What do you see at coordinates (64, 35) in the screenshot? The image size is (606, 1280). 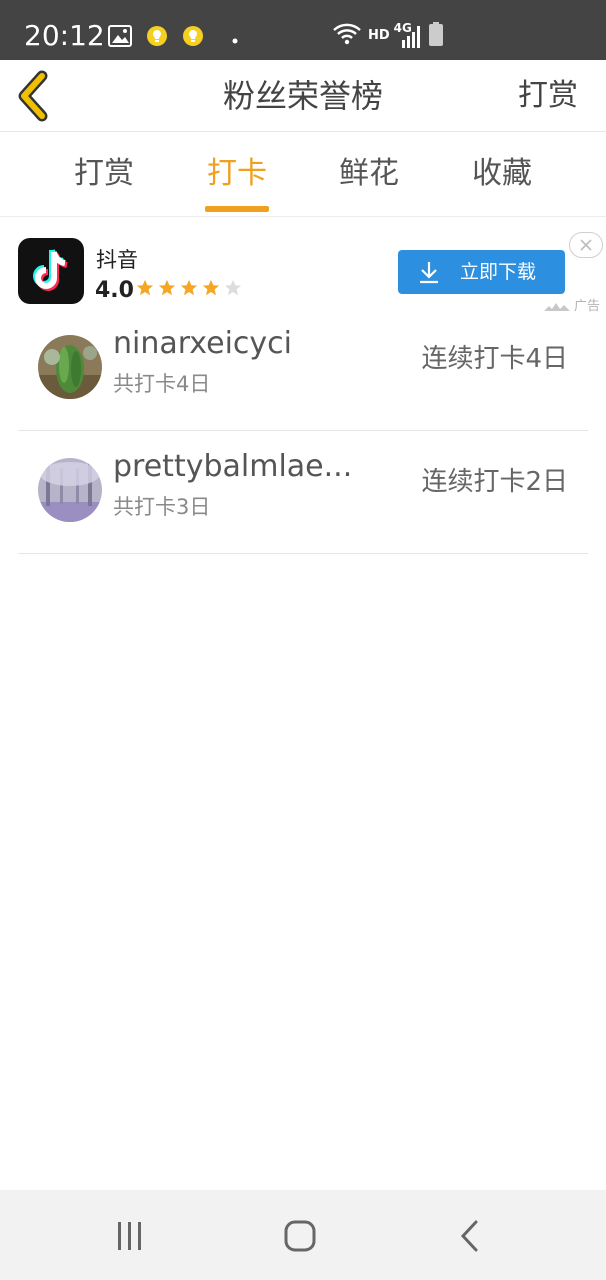 I see `status-time: 20:12` at bounding box center [64, 35].